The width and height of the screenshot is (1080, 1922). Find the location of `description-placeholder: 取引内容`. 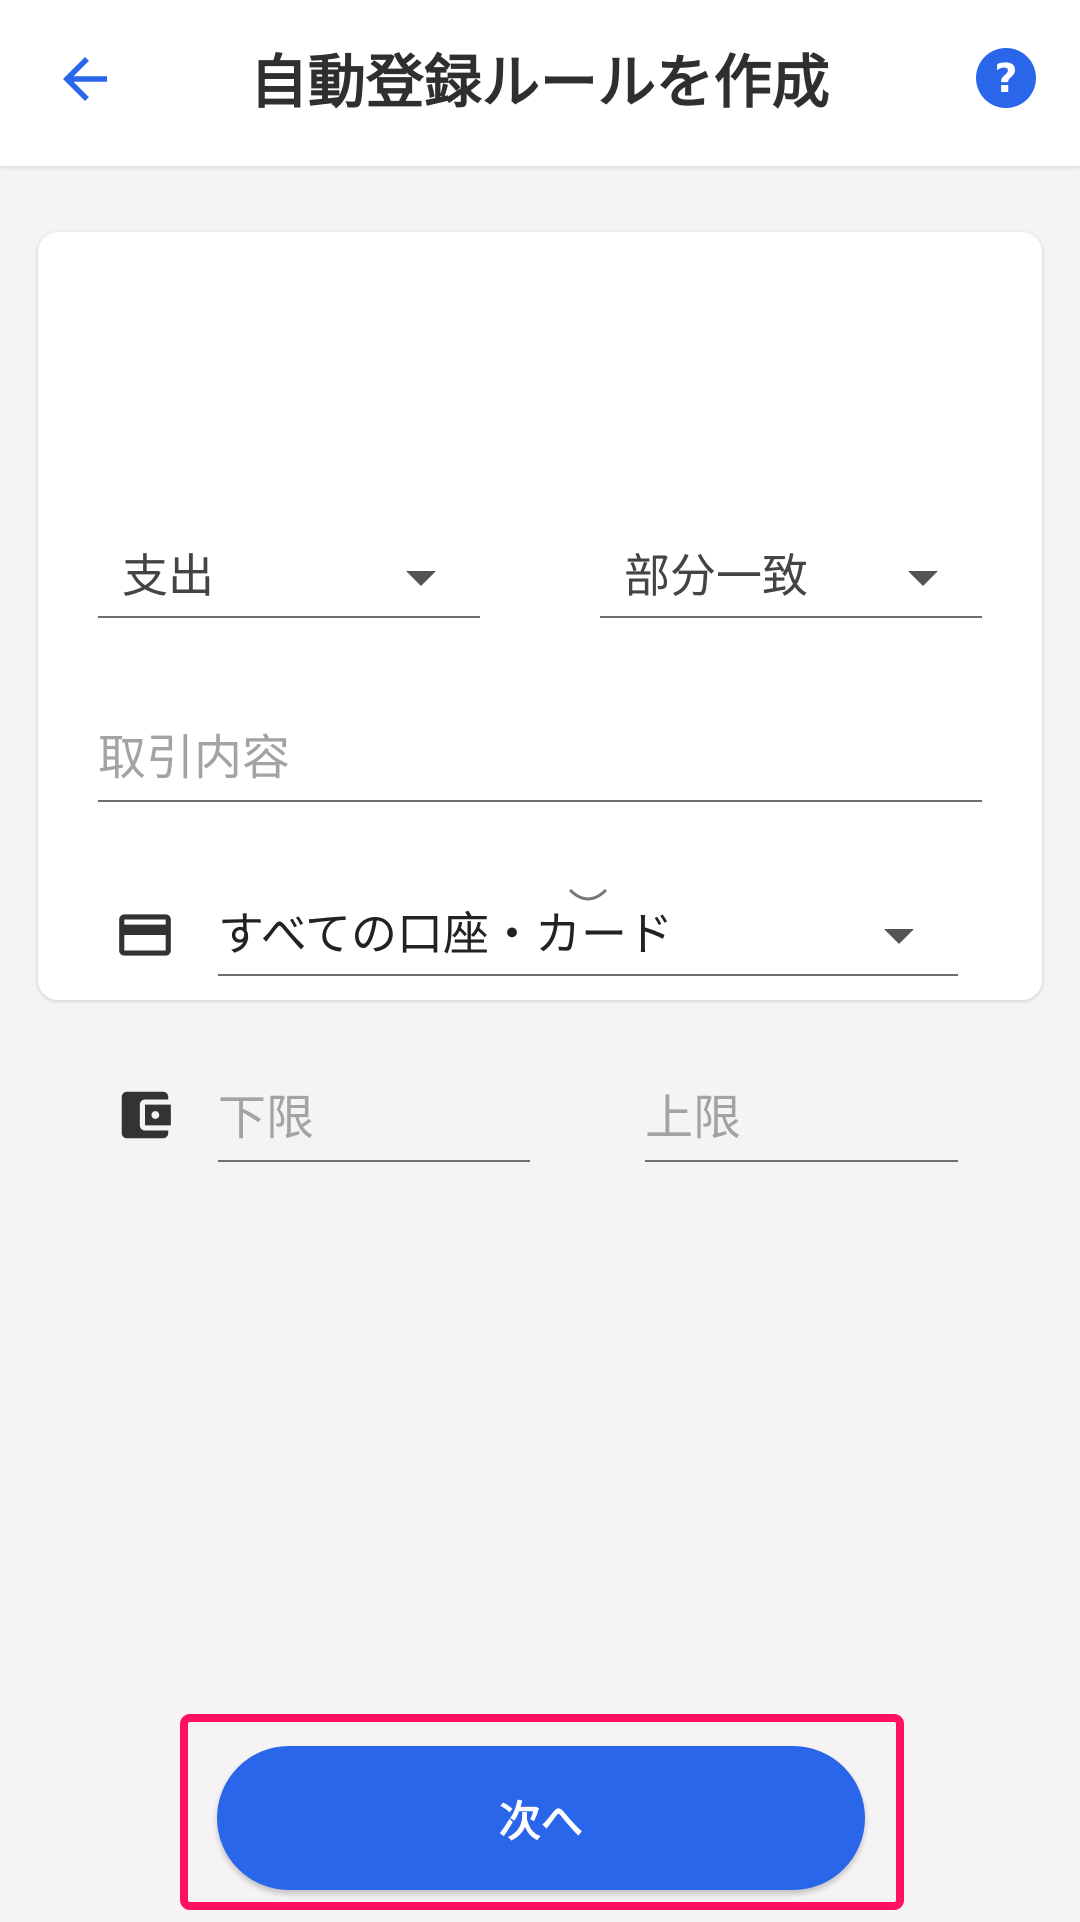

description-placeholder: 取引内容 is located at coordinates (194, 758).